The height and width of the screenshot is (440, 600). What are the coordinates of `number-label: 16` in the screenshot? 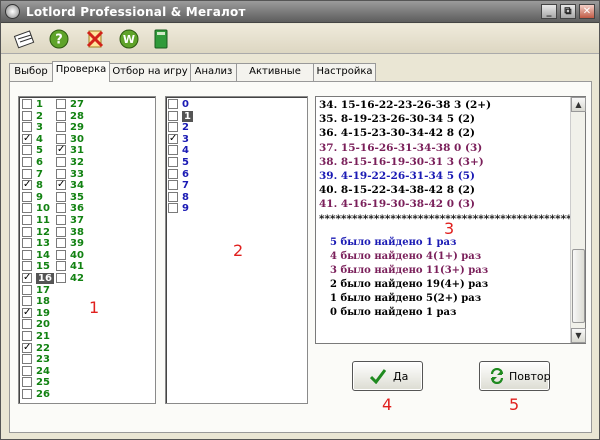 It's located at (45, 278).